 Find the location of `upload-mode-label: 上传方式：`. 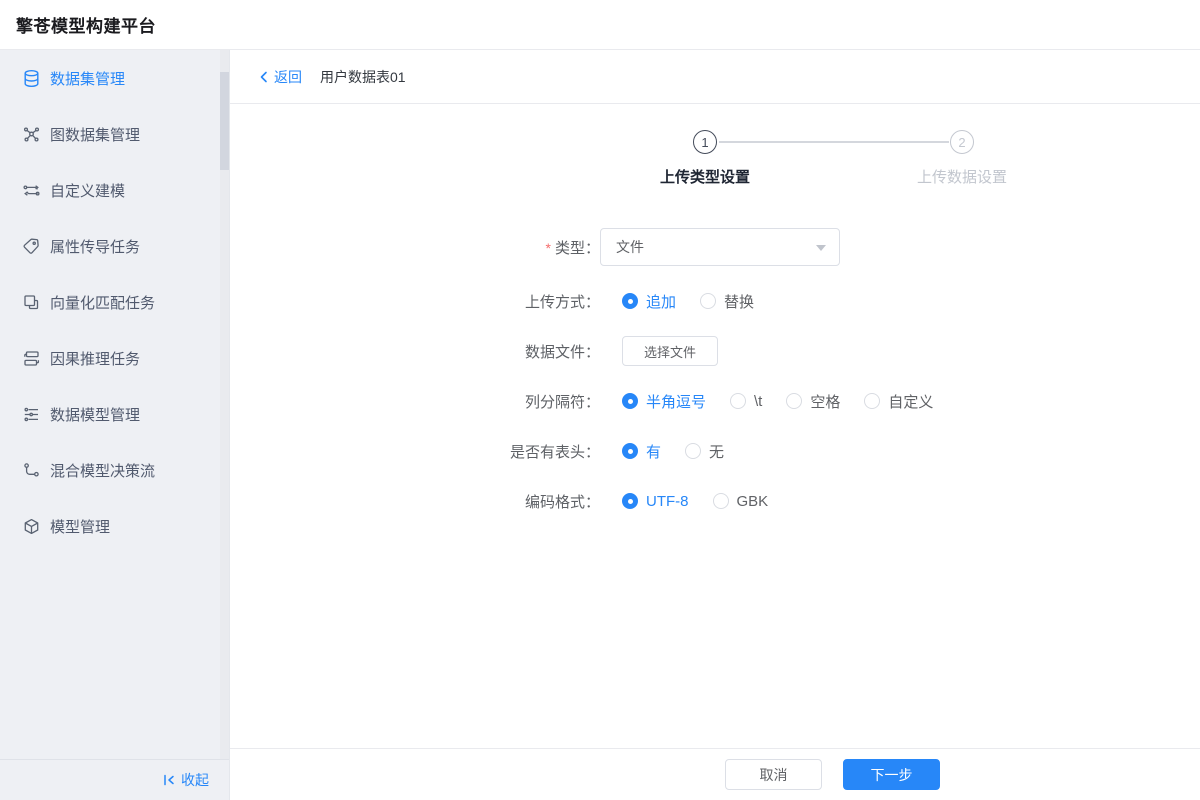

upload-mode-label: 上传方式： is located at coordinates (562, 302).